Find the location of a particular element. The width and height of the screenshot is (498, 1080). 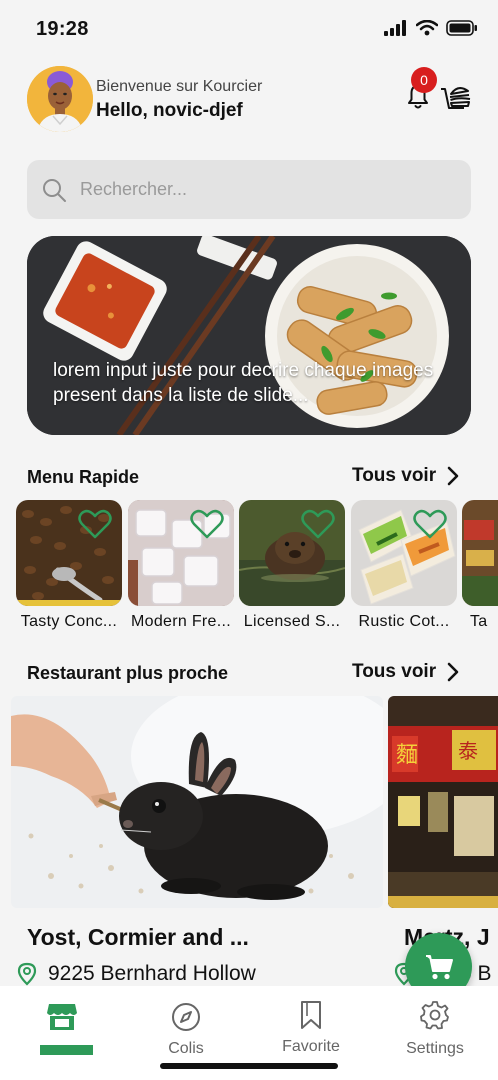

svg-text: 麵 is located at coordinates (407, 755).